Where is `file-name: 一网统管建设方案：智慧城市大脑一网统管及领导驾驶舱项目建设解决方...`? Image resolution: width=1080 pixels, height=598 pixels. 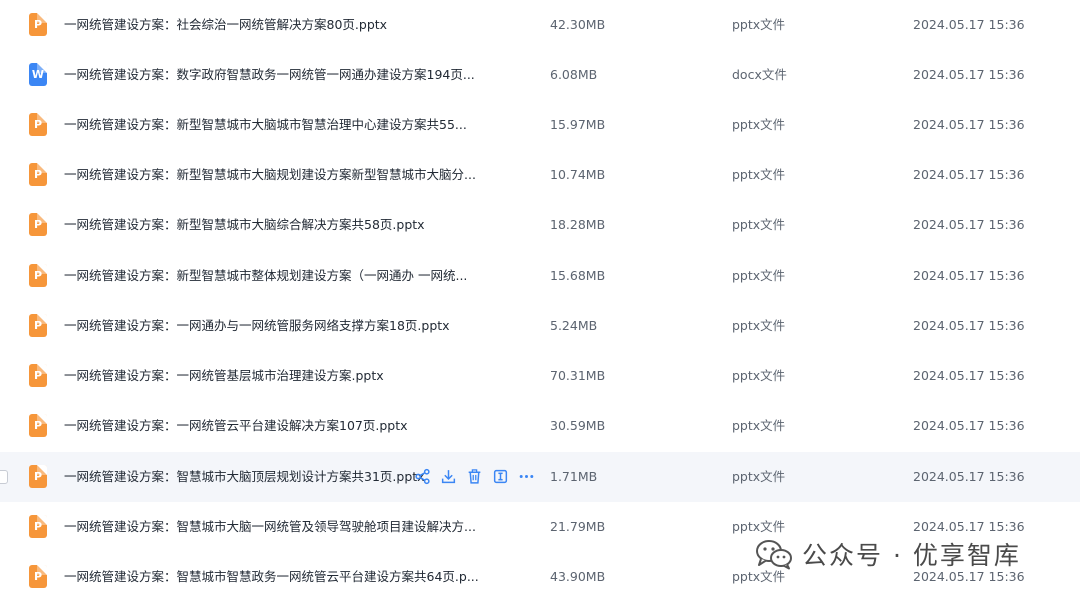
file-name: 一网统管建设方案：智慧城市大脑一网统管及领导驾驶舱项目建设解决方... is located at coordinates (270, 527).